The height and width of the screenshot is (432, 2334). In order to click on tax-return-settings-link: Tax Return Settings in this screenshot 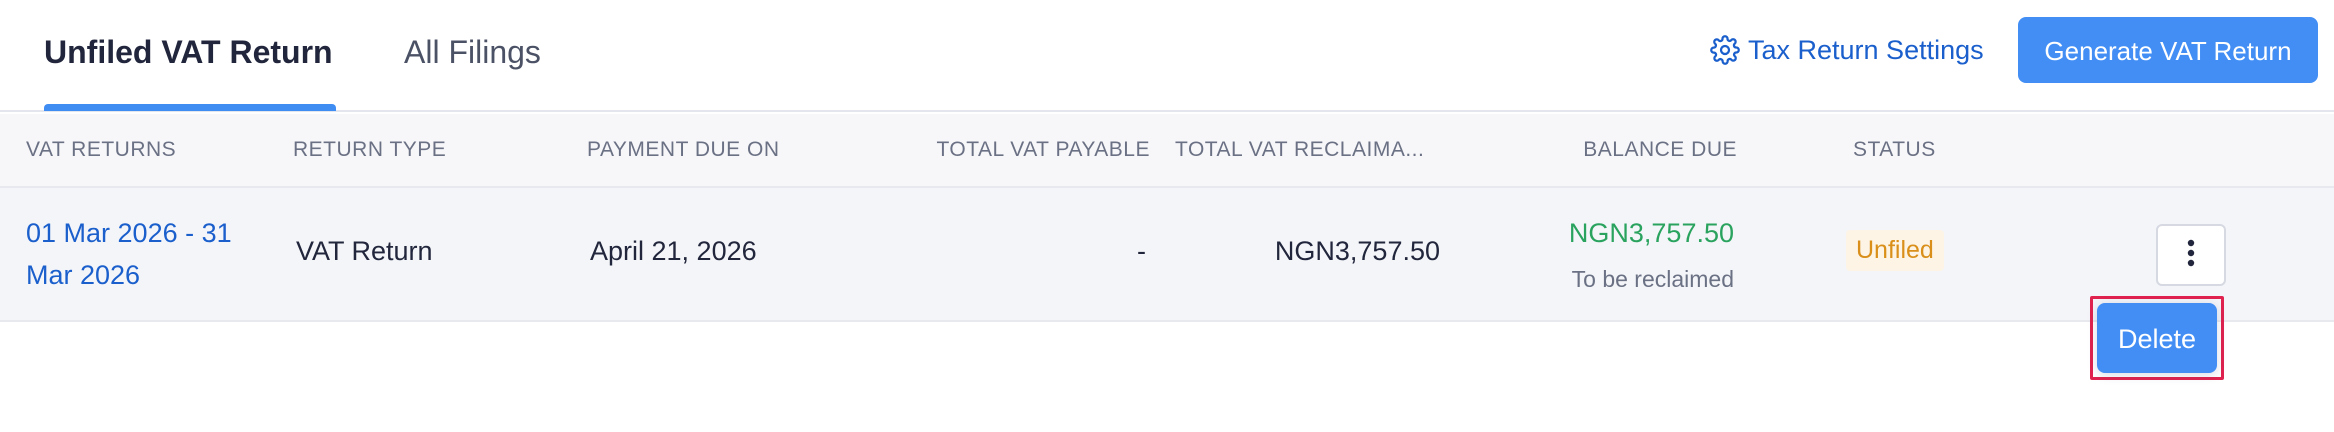, I will do `click(1847, 50)`.